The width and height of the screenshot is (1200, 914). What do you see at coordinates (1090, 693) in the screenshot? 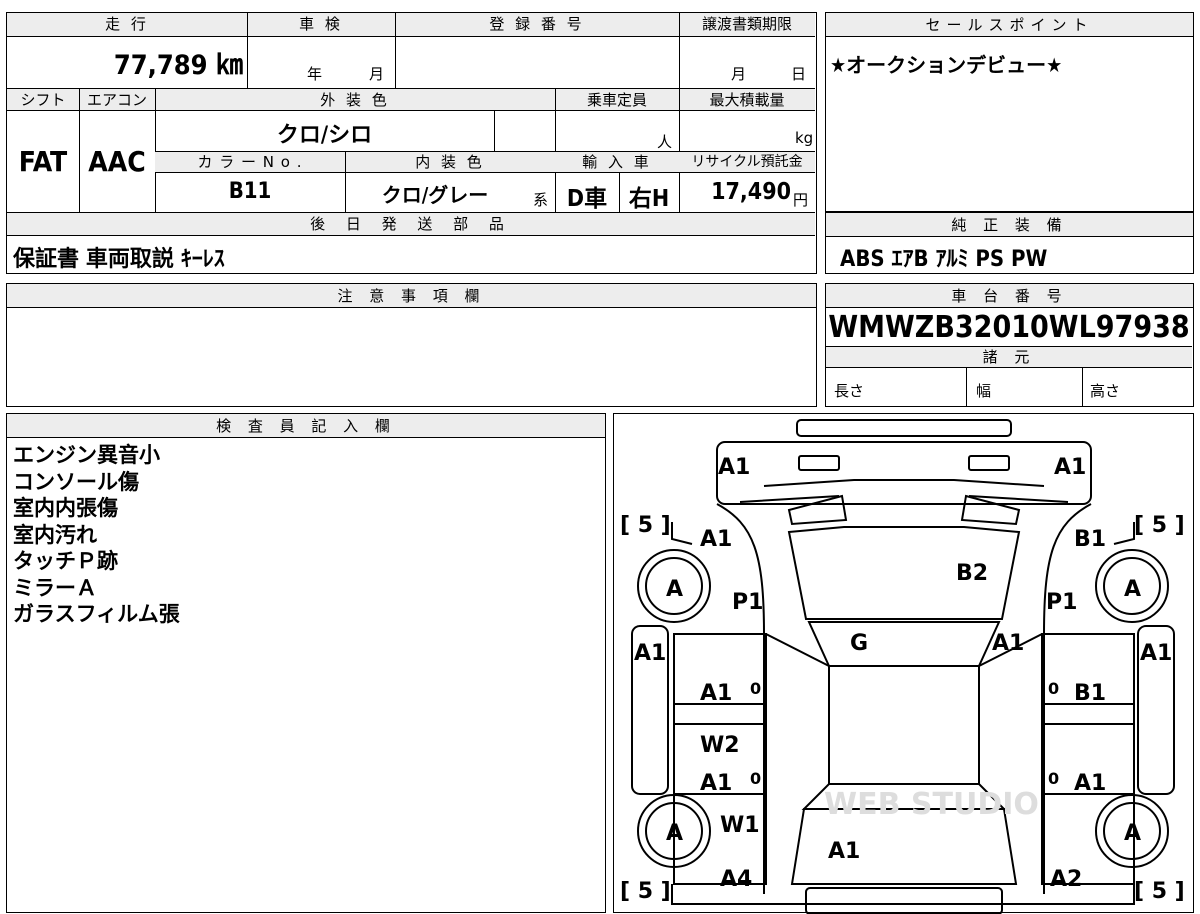
I see `mark-door-fr: B1` at bounding box center [1090, 693].